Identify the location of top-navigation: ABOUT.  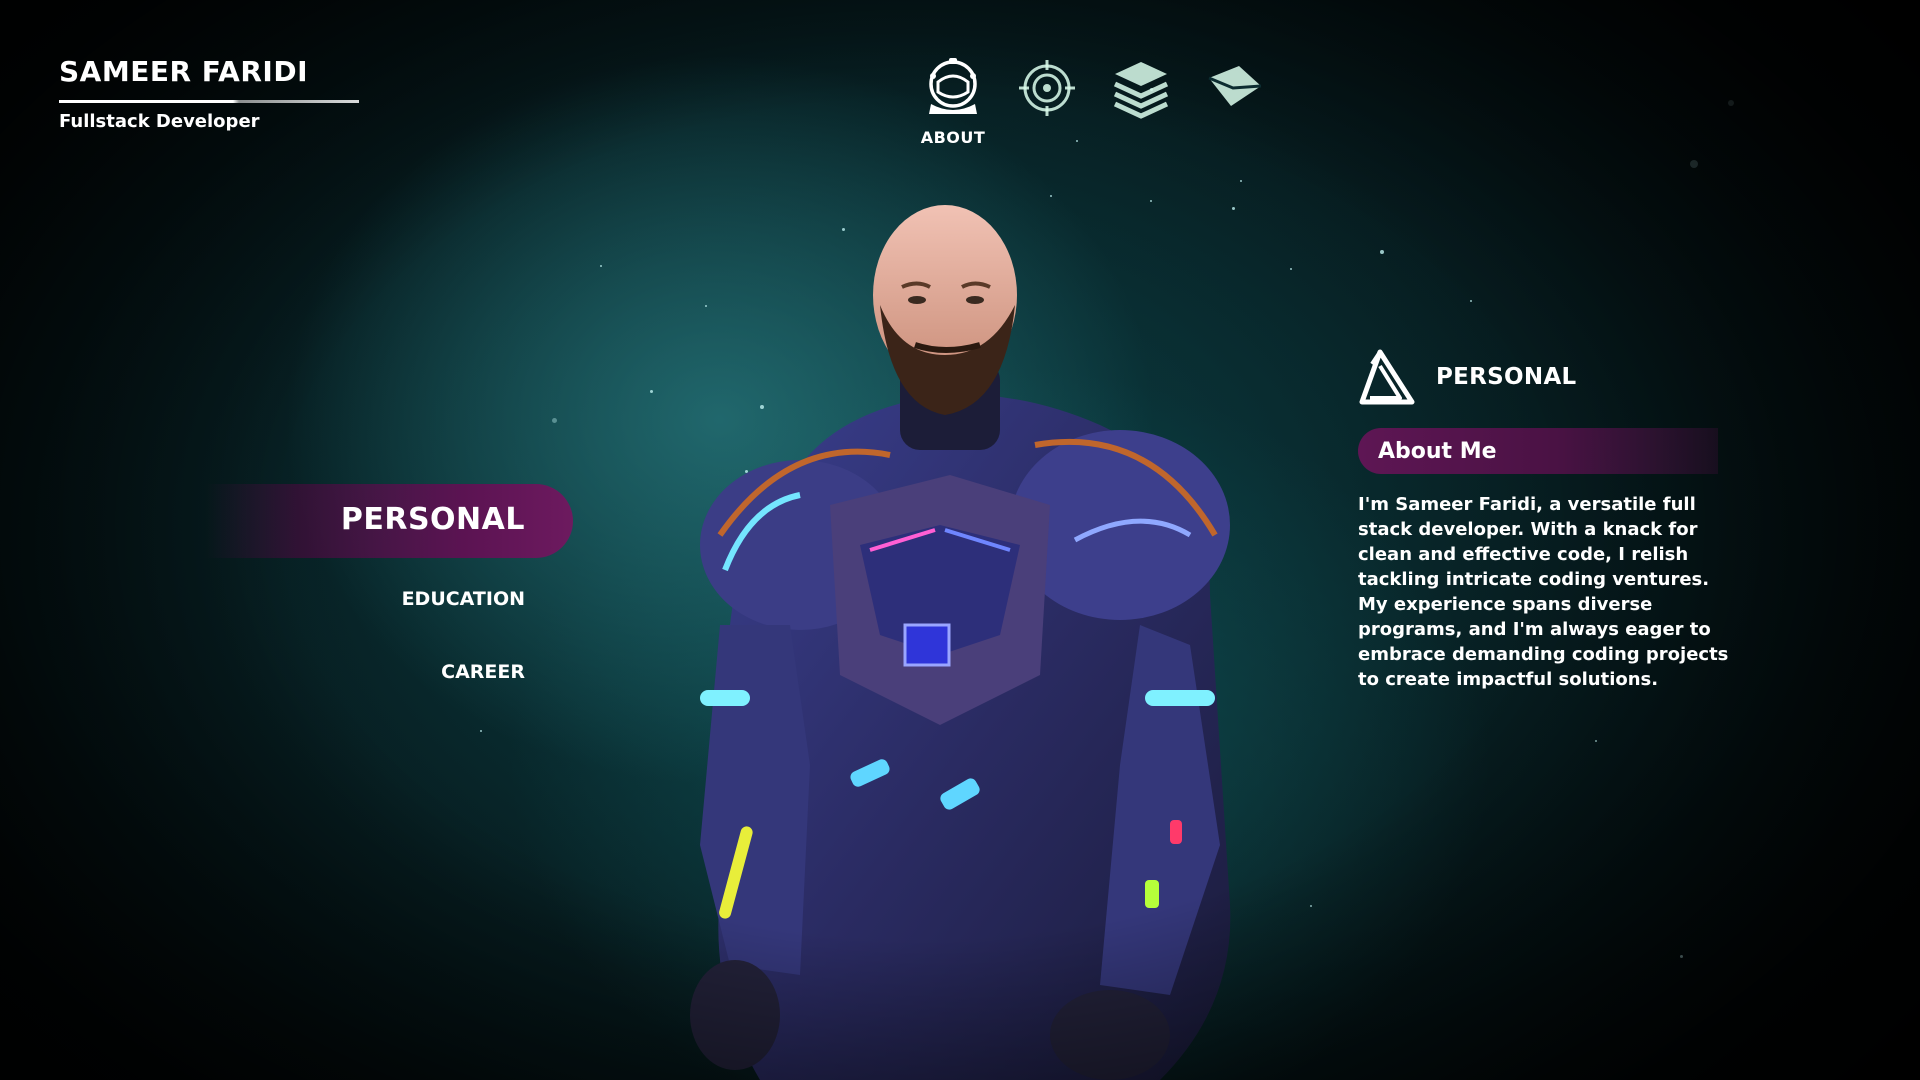
(1094, 101).